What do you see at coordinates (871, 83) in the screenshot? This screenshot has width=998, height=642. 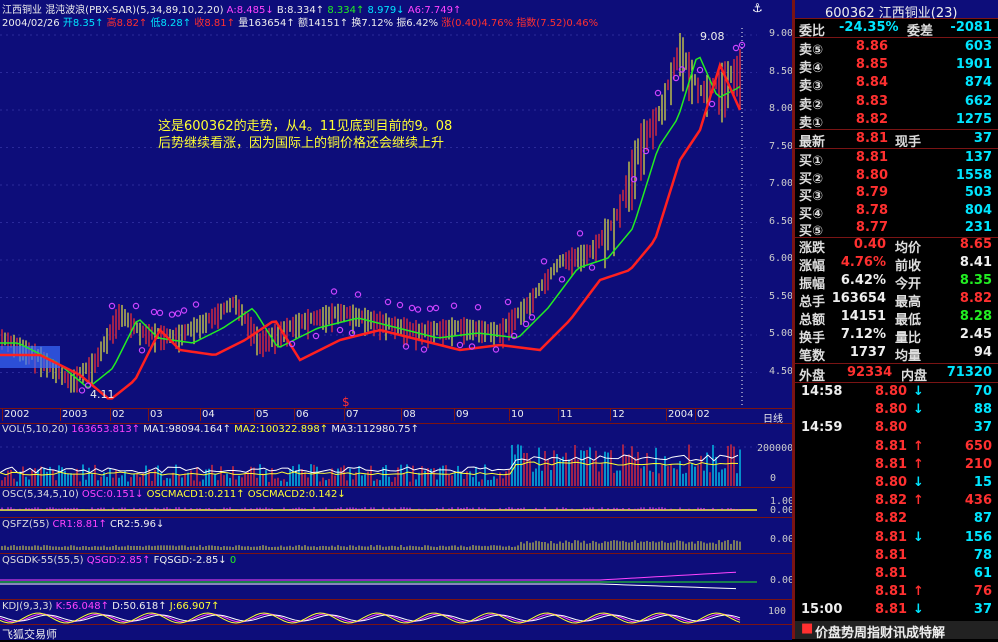 I see `ask-price: 8.84` at bounding box center [871, 83].